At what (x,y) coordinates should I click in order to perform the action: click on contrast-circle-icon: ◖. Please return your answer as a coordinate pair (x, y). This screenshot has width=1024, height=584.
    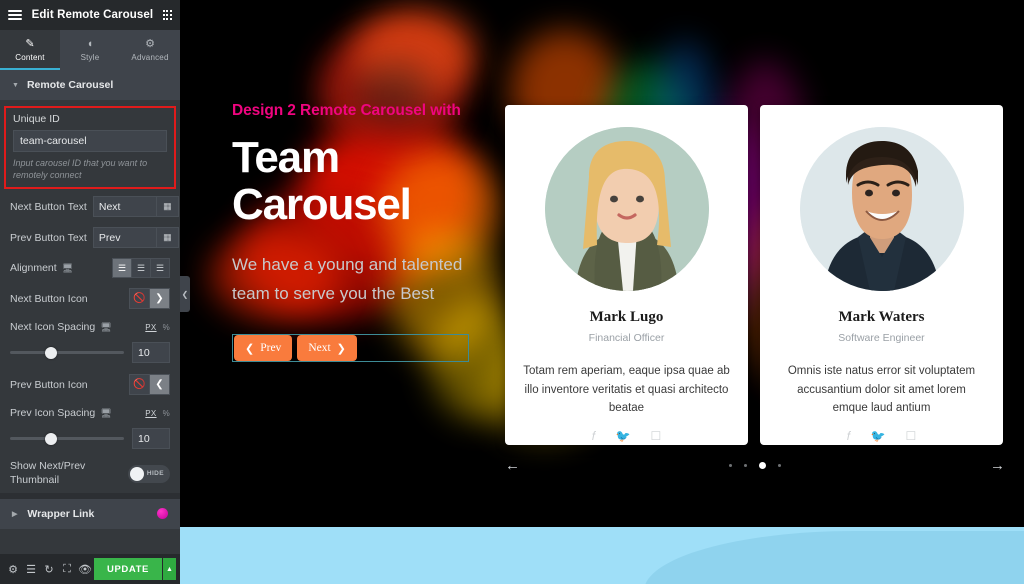
    Looking at the image, I should click on (90, 43).